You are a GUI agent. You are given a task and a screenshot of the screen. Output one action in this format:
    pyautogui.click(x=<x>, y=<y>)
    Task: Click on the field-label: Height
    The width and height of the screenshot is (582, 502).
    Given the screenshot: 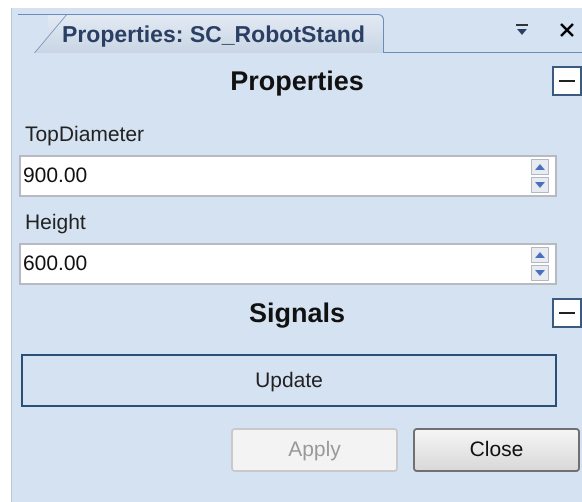 What is the action you would take?
    pyautogui.click(x=56, y=223)
    